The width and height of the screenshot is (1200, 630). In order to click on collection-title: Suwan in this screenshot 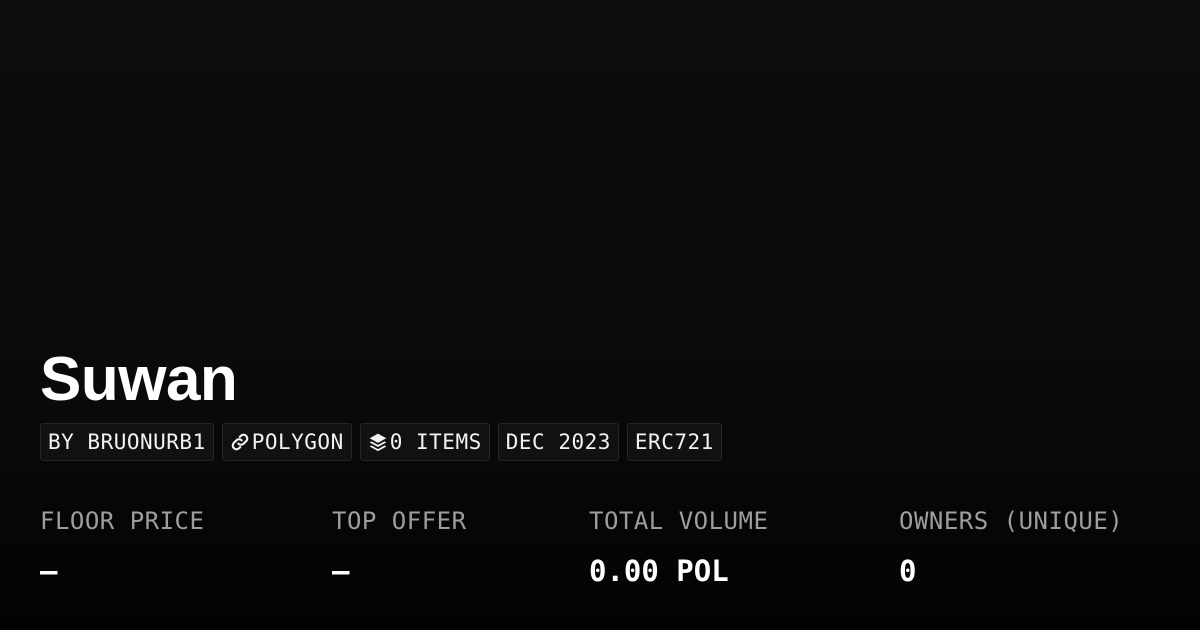, I will do `click(139, 379)`.